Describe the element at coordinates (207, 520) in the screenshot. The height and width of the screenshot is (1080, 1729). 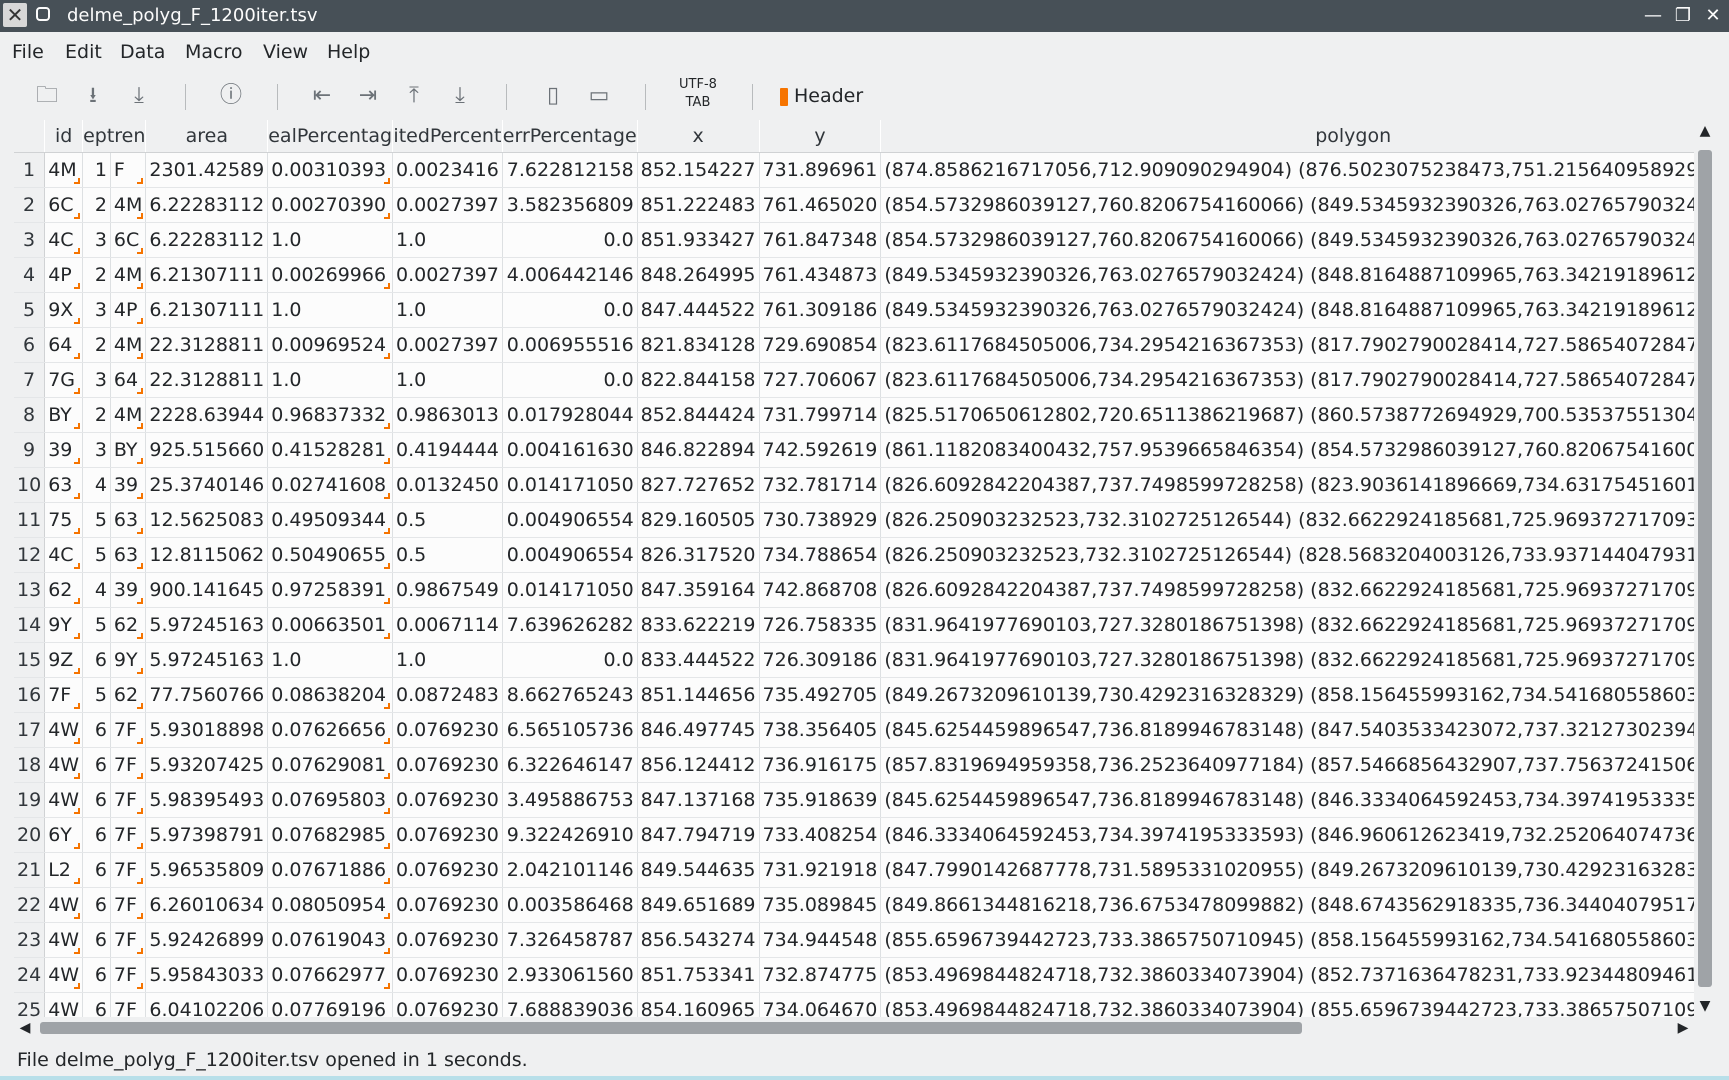
I see `table-cell: 12.5625083` at that location.